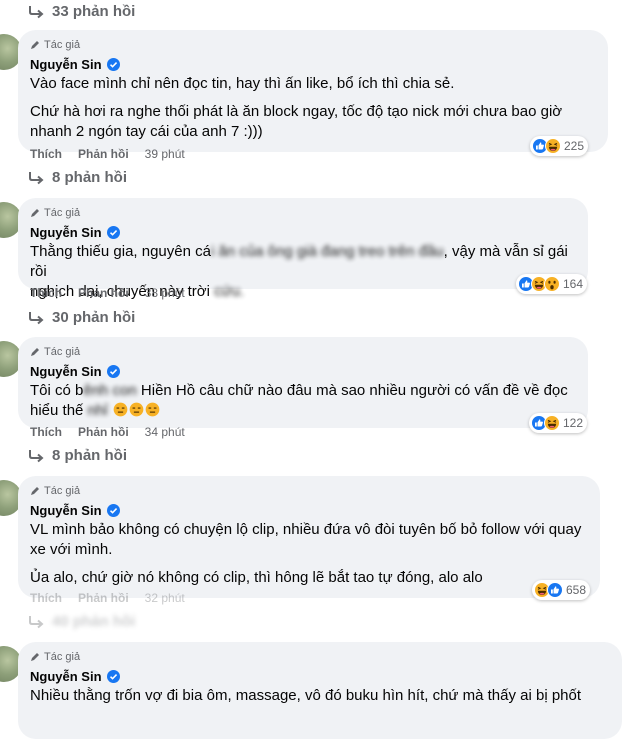  I want to click on comment-line: hiểu thế nhỉ, so click(303, 411).